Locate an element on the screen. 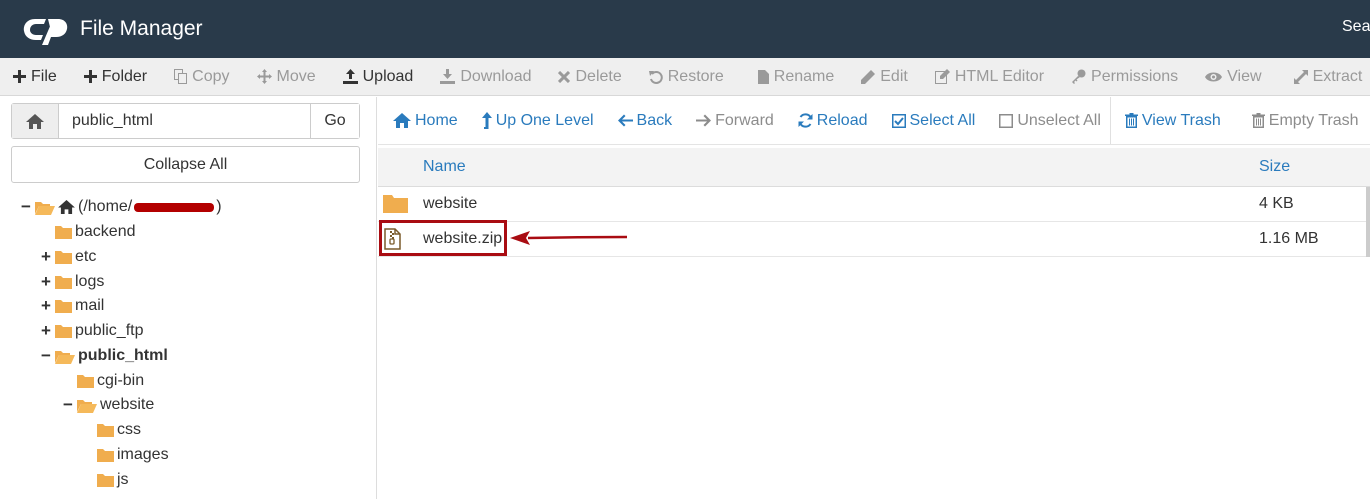 Image resolution: width=1370 pixels, height=499 pixels. table-header: Name Size is located at coordinates (874, 167).